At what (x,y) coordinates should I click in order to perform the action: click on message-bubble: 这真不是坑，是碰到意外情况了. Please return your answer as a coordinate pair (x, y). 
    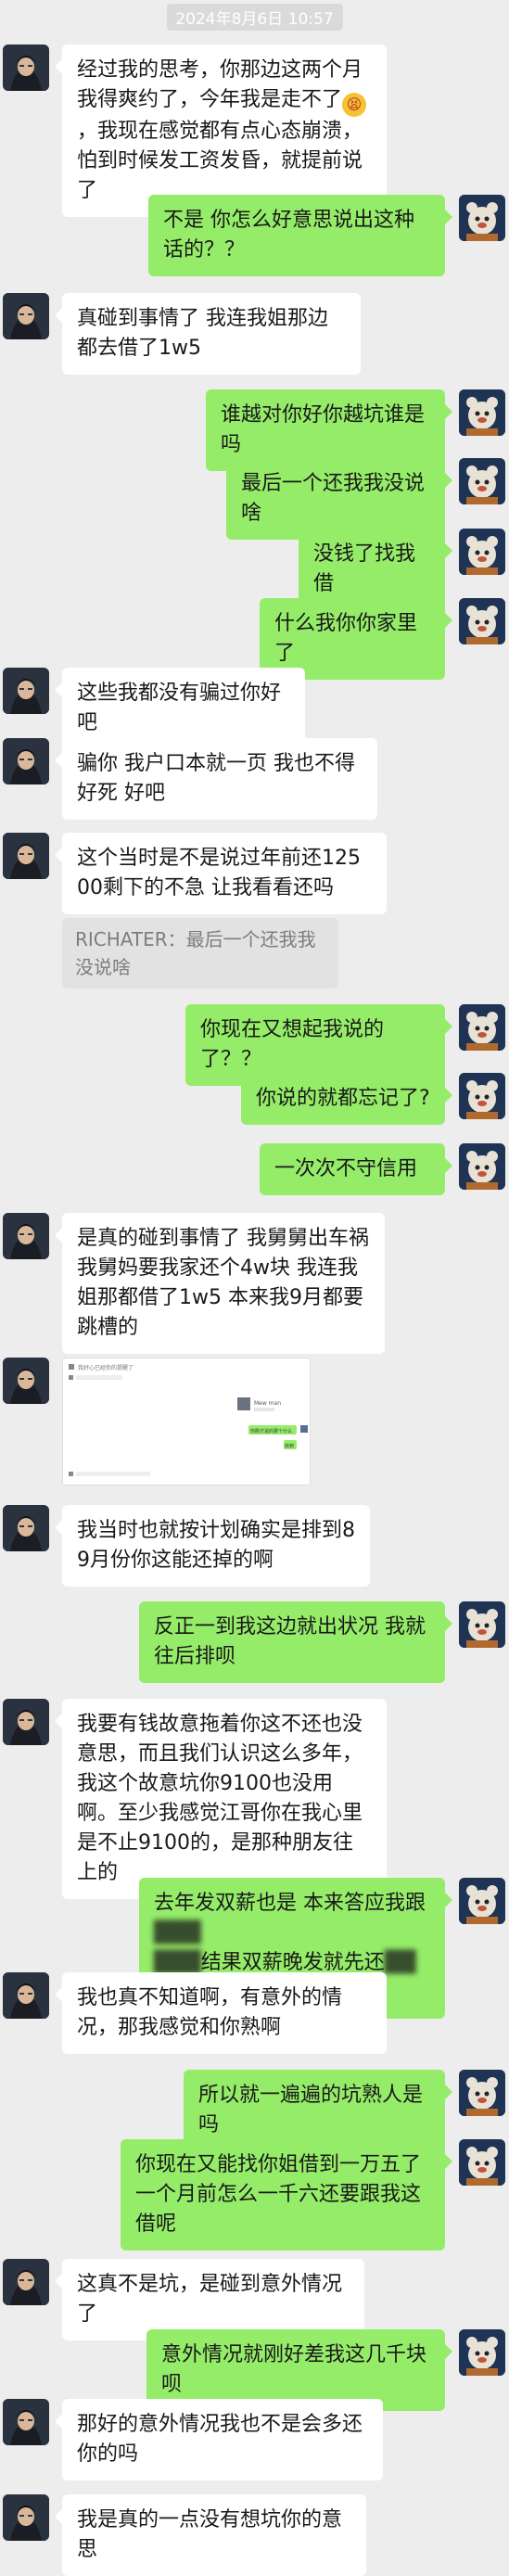
    Looking at the image, I should click on (209, 2299).